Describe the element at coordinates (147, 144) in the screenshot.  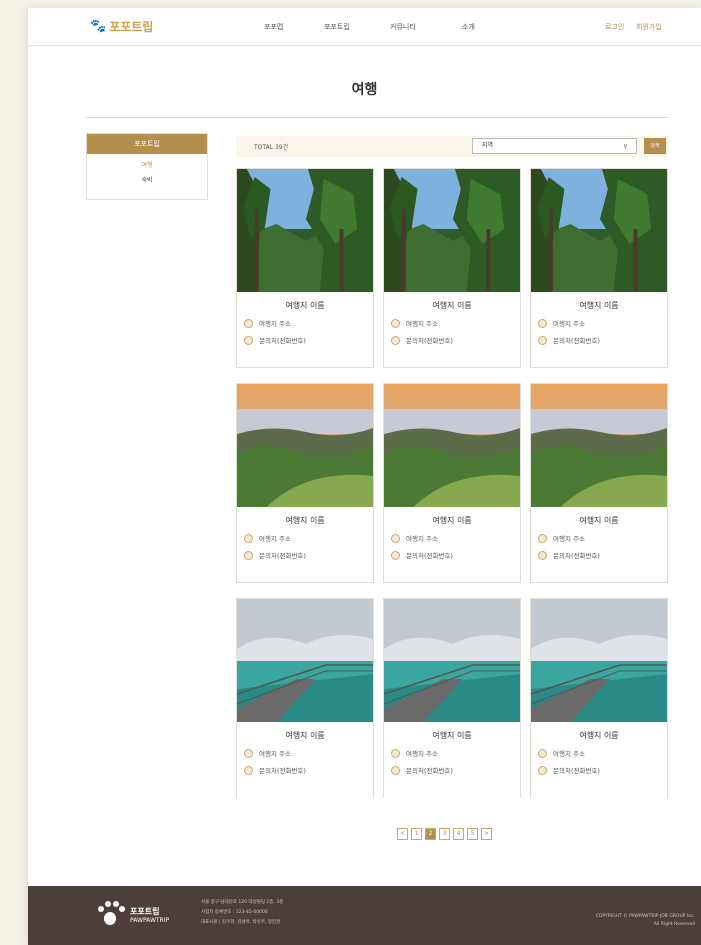
I see `sidebar-heading: 포포트립` at that location.